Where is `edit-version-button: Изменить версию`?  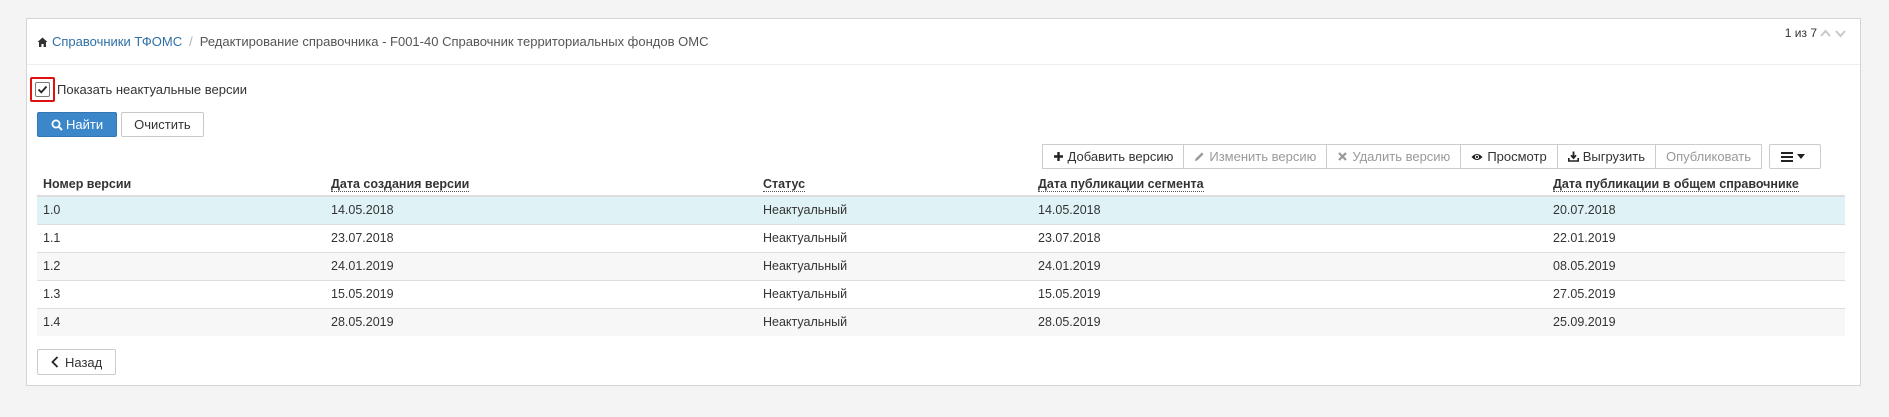
edit-version-button: Изменить версию is located at coordinates (1255, 156).